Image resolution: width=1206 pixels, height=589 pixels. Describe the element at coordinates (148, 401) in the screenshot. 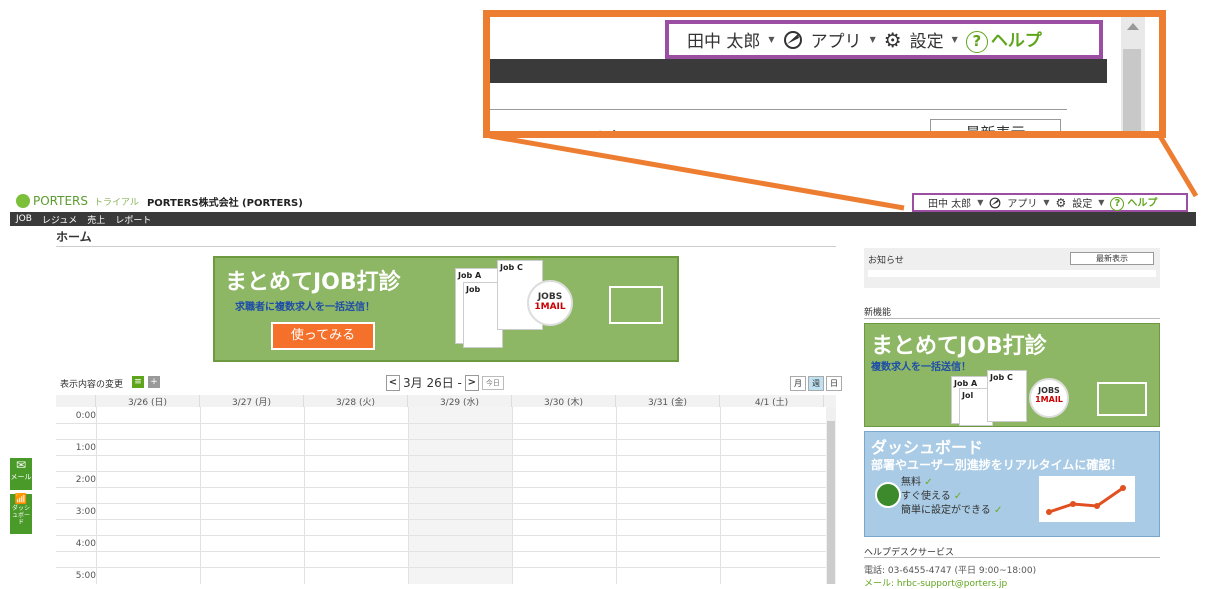

I see `day-header: 3/26 (日)` at that location.